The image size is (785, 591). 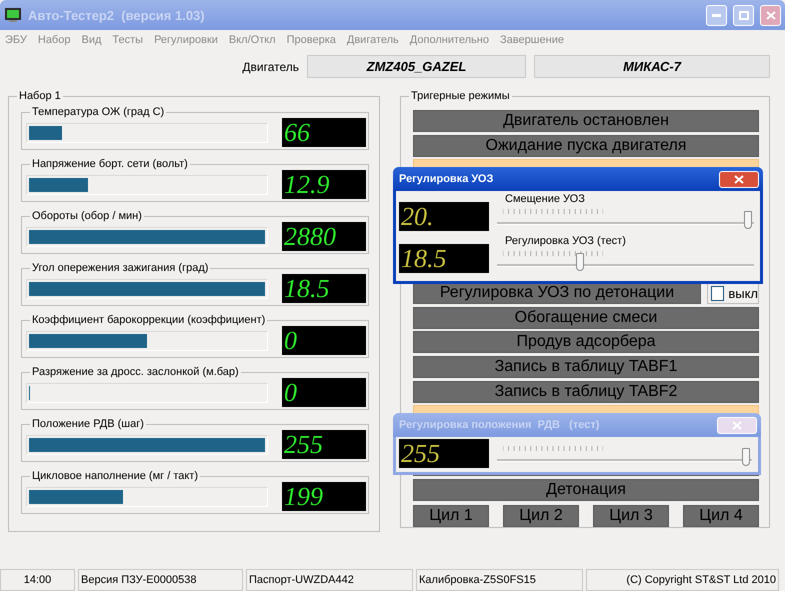 I want to click on maximize-button, so click(x=743, y=15).